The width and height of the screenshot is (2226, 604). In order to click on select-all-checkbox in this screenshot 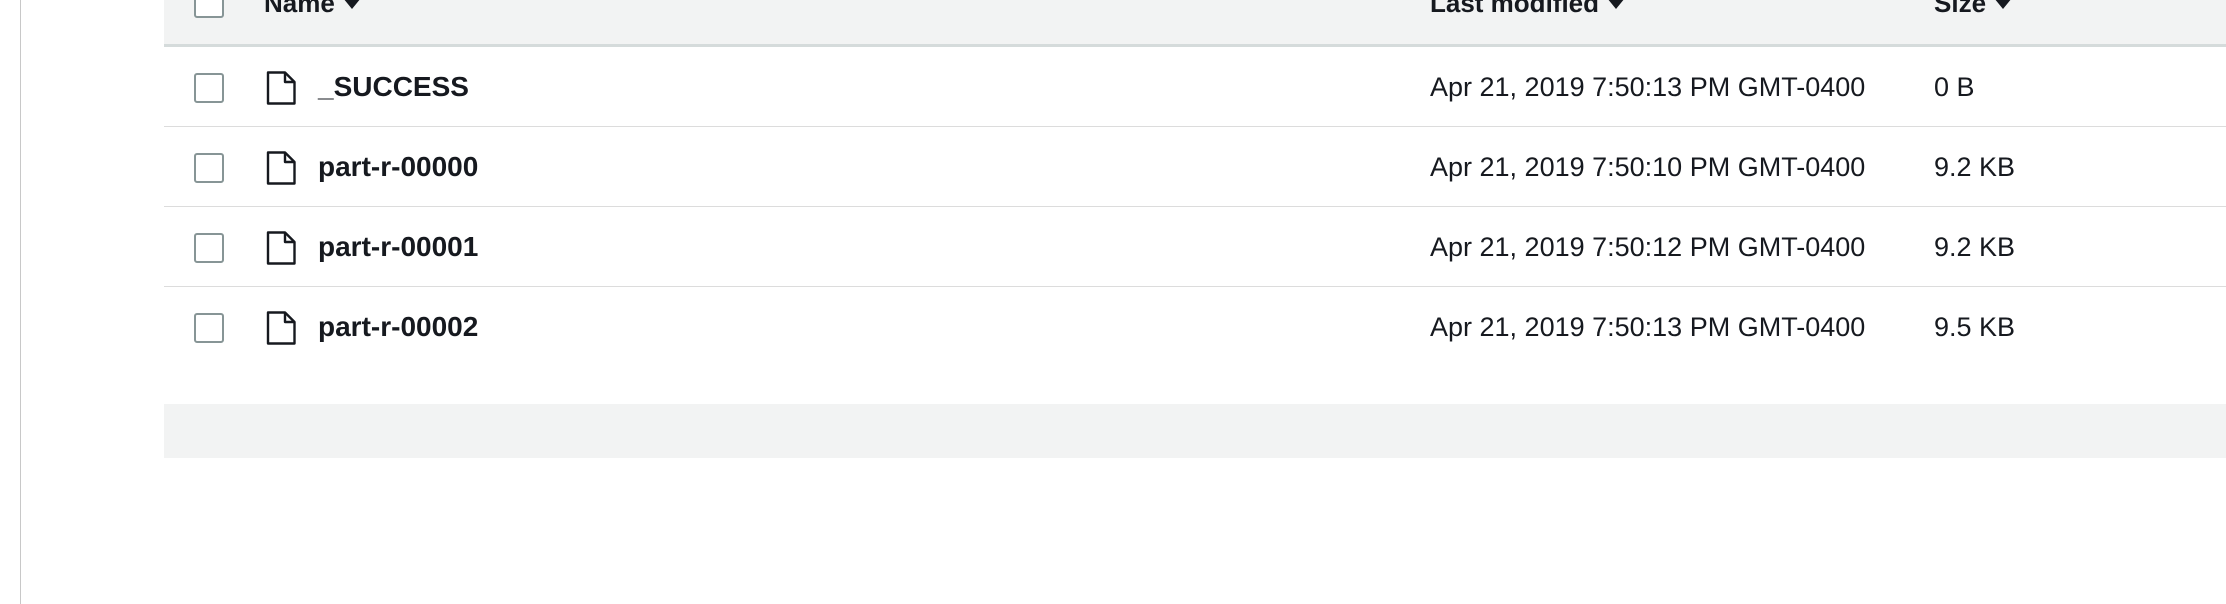, I will do `click(209, 9)`.